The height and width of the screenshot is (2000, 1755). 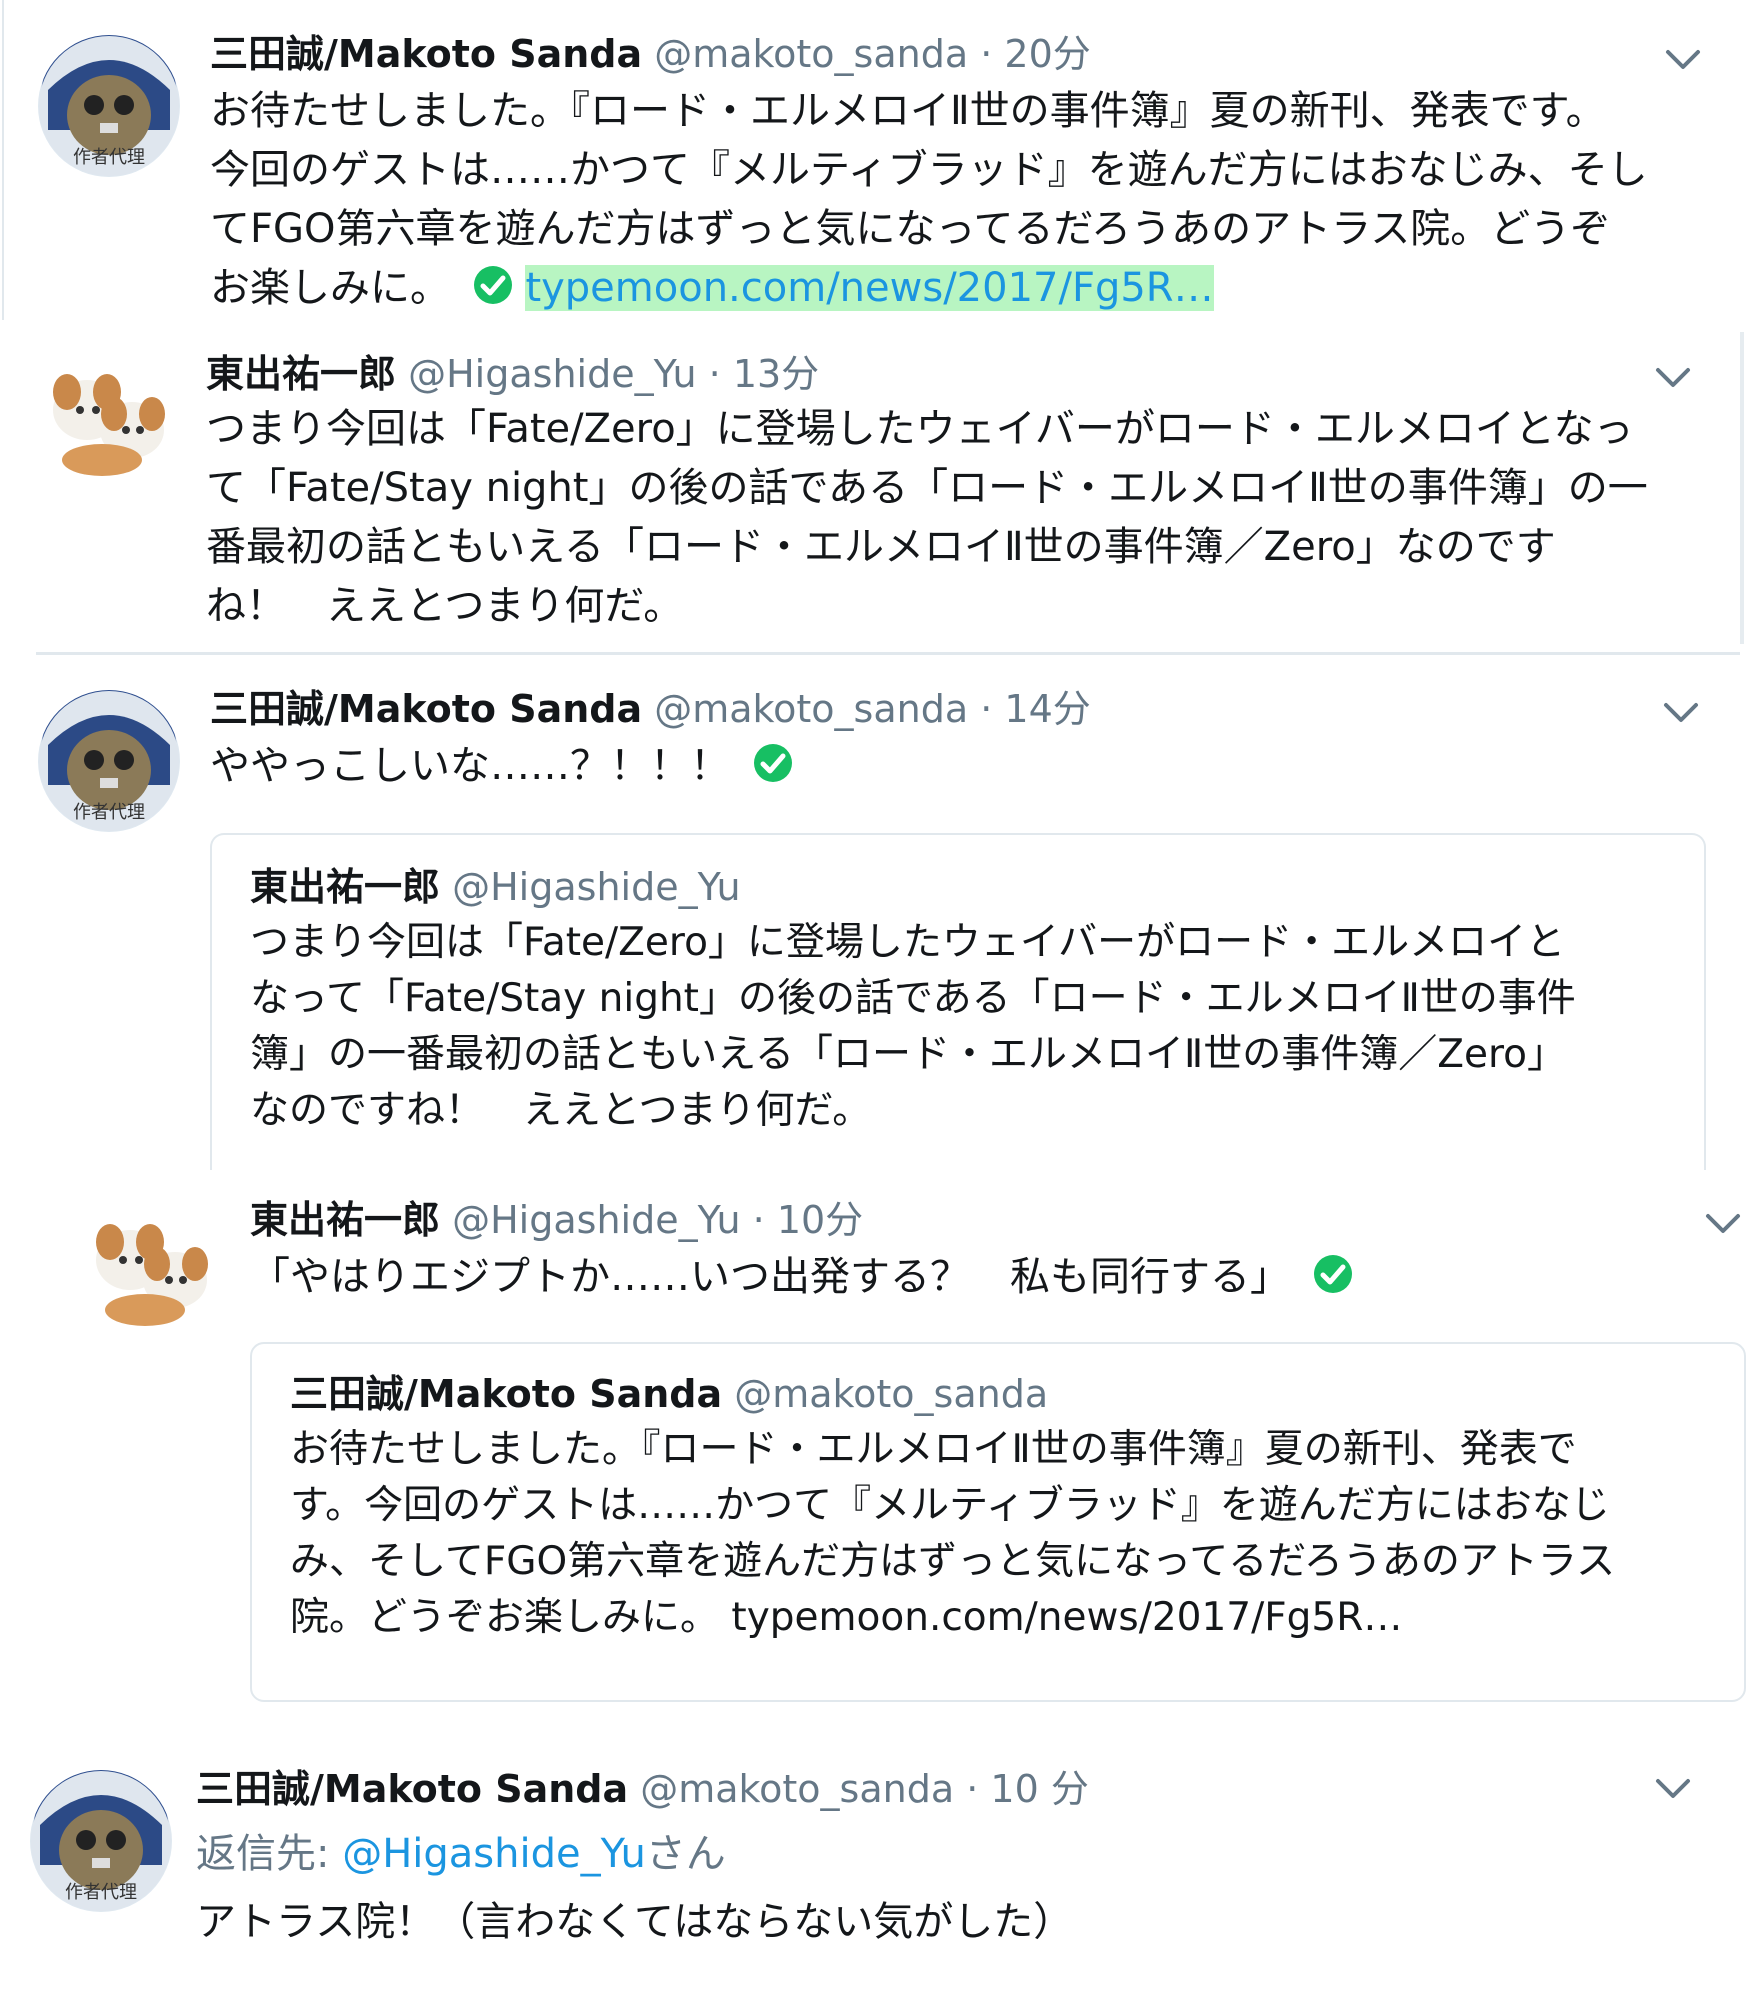 I want to click on text-line: なのですね！ ええとつまり何だ。, so click(x=561, y=1110).